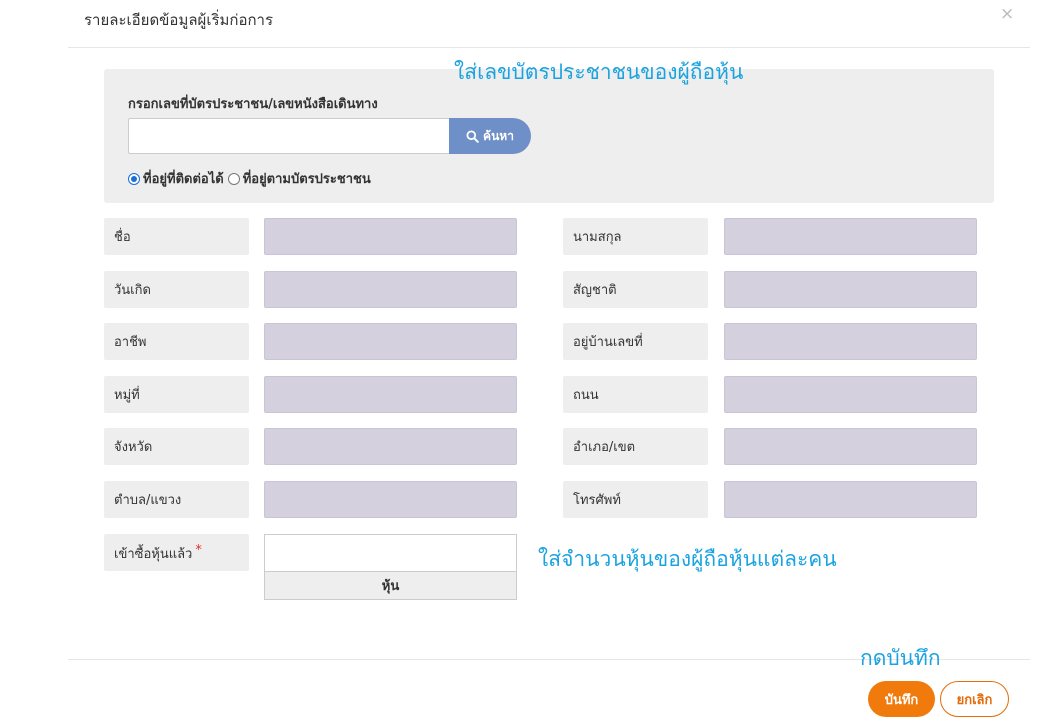 This screenshot has width=1050, height=726. Describe the element at coordinates (498, 135) in the screenshot. I see `search-button-label: ค้นหา` at that location.